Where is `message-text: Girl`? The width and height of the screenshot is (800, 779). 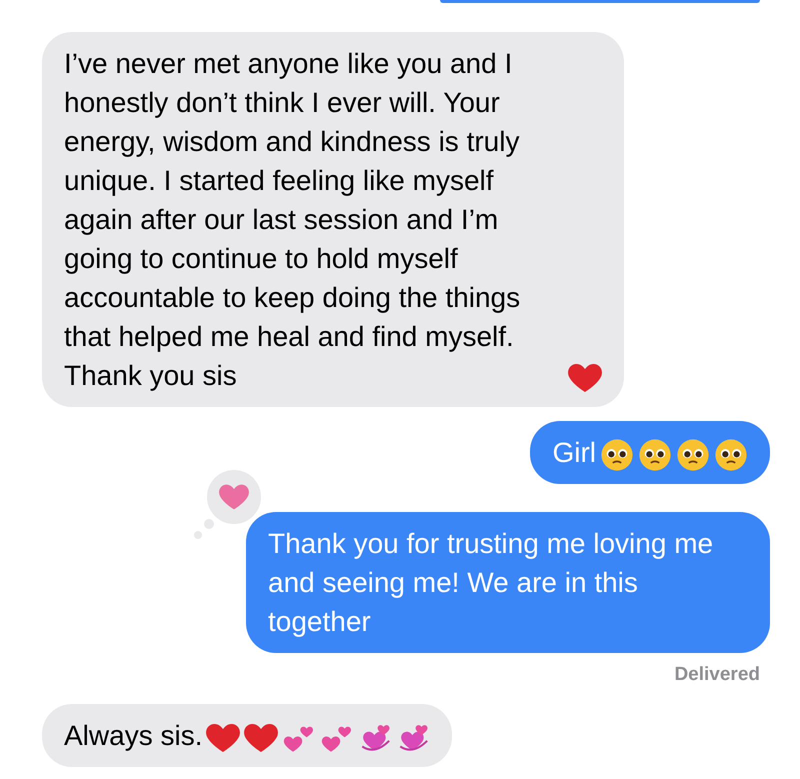
message-text: Girl is located at coordinates (574, 453).